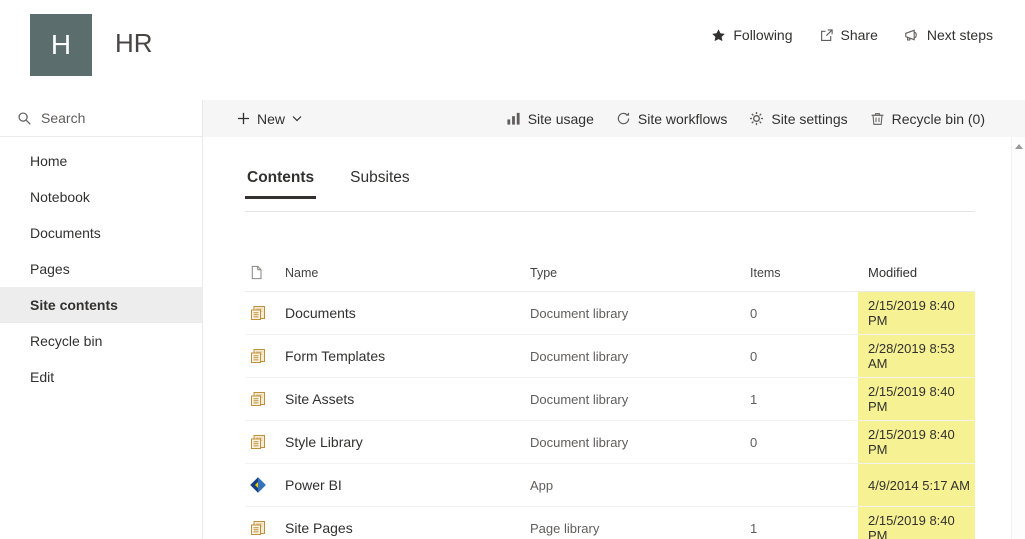  Describe the element at coordinates (101, 197) in the screenshot. I see `sidebar-item-notebook: Notebook` at that location.